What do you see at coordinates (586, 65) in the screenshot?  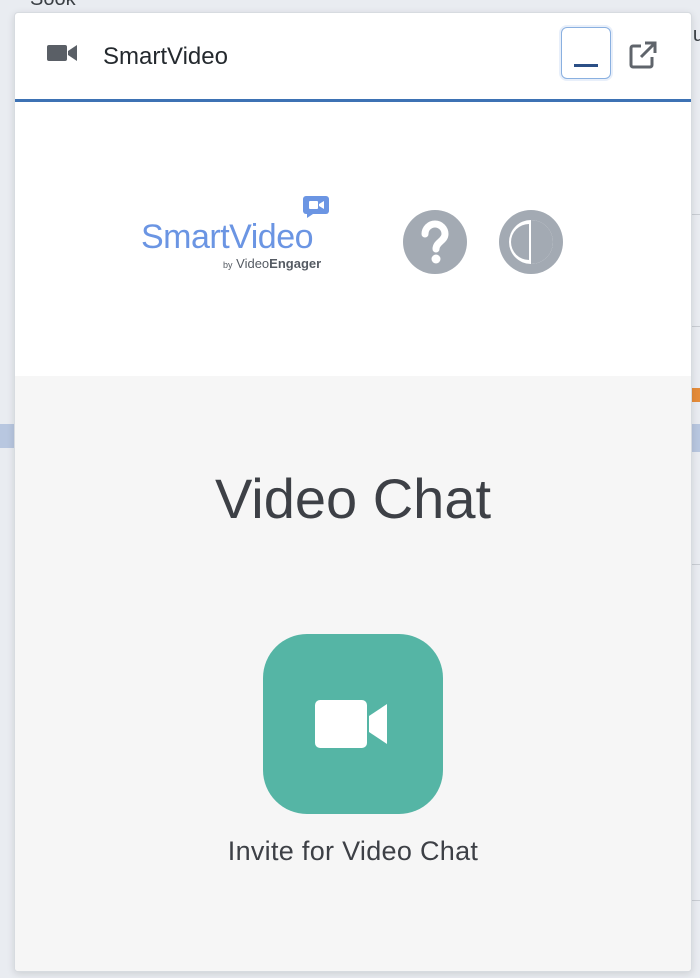 I see `minimize-icon` at bounding box center [586, 65].